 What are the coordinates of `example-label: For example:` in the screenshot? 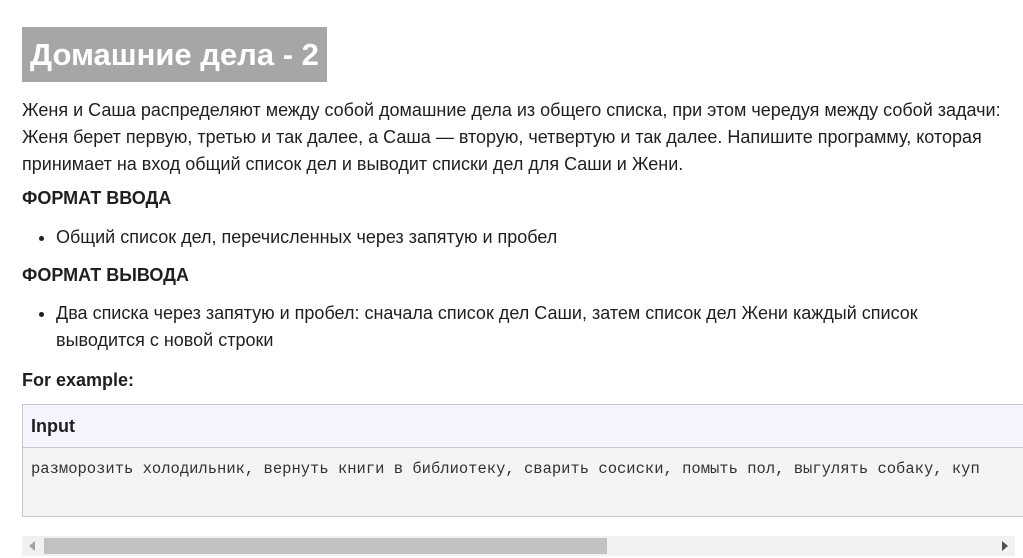 It's located at (78, 380).